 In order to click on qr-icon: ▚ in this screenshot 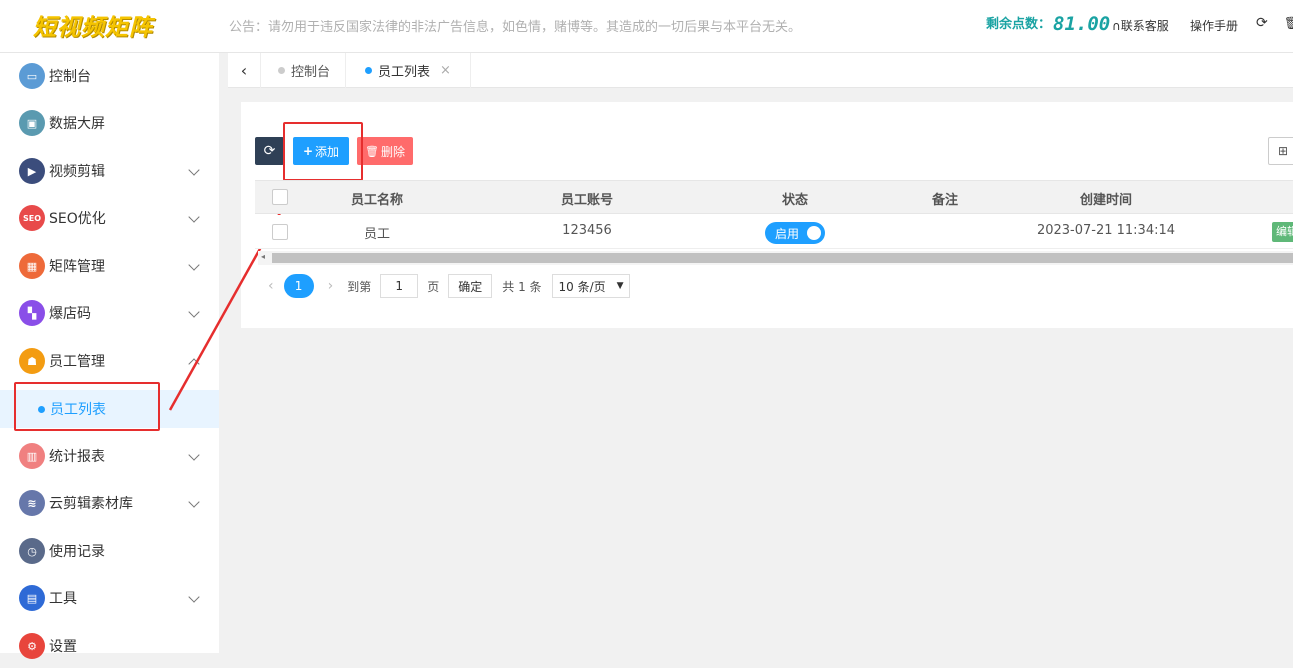, I will do `click(32, 313)`.